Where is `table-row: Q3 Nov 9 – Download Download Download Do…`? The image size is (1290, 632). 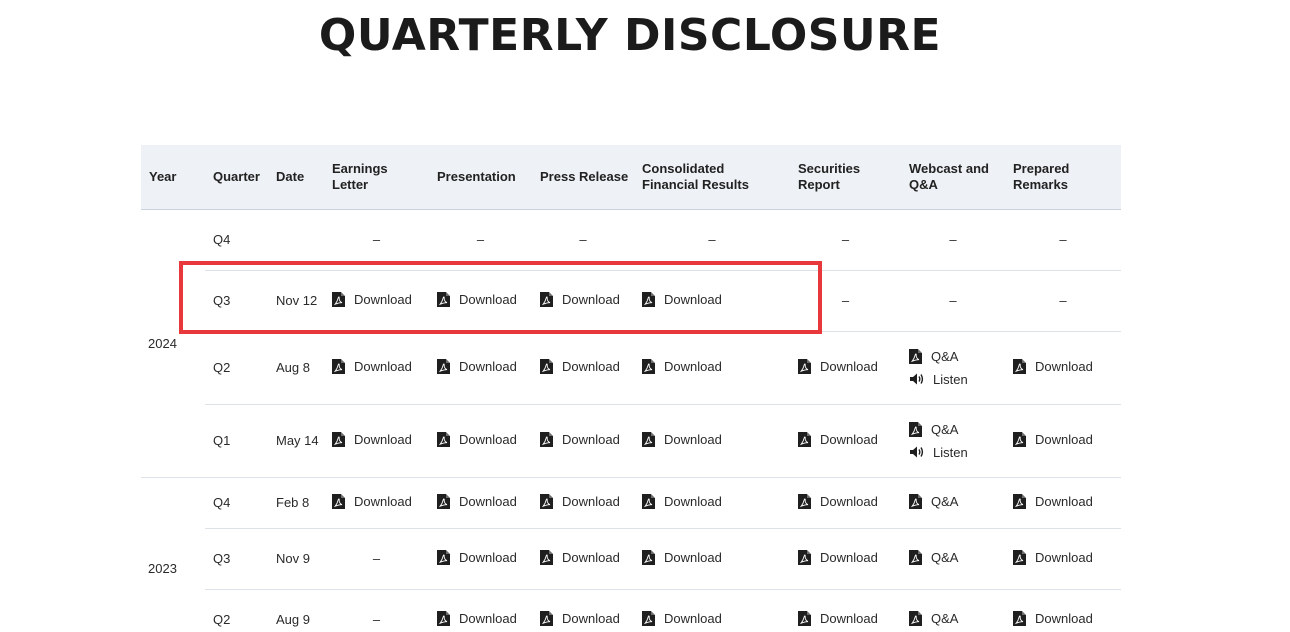
table-row: Q3 Nov 9 – Download Download Download Do… is located at coordinates (631, 558).